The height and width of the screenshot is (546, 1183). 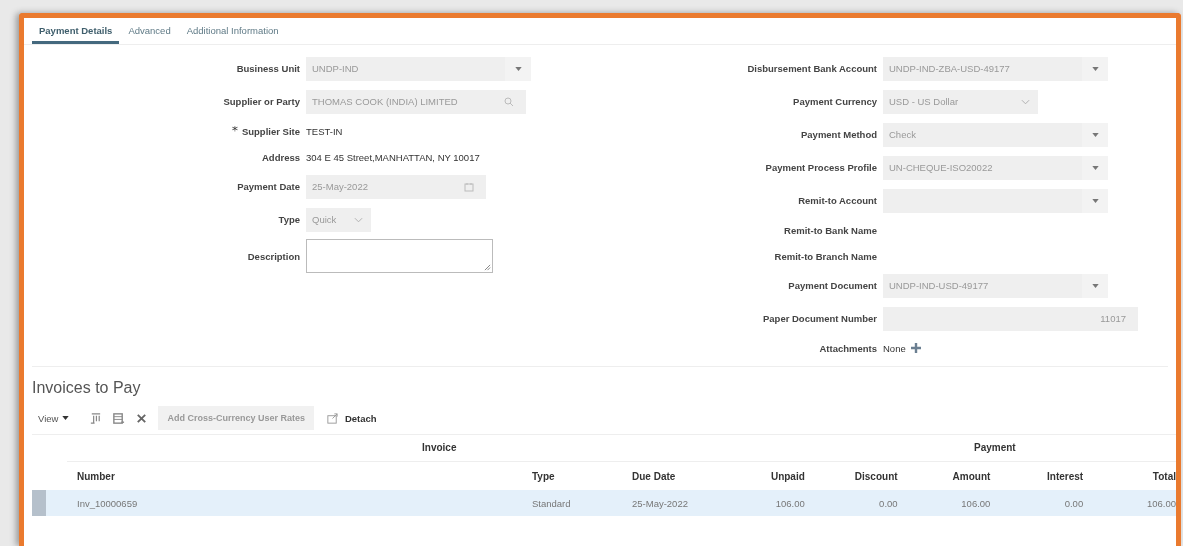 I want to click on field-label: Address, so click(x=281, y=157).